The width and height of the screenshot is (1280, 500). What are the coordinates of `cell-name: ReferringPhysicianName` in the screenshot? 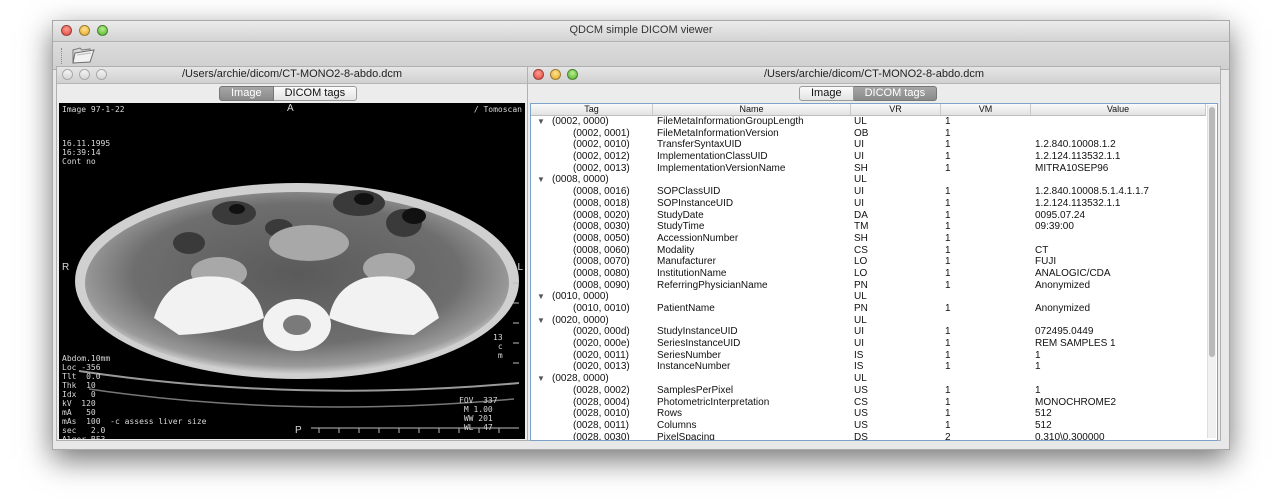 It's located at (712, 285).